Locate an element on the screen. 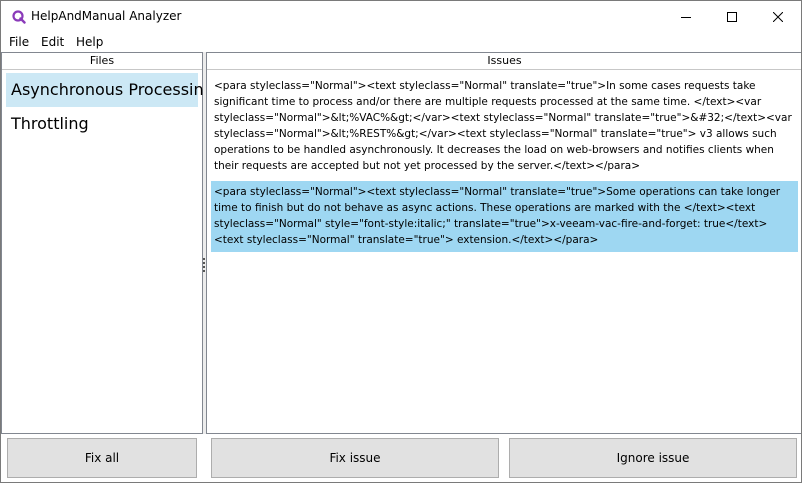  maximize-button is located at coordinates (732, 17).